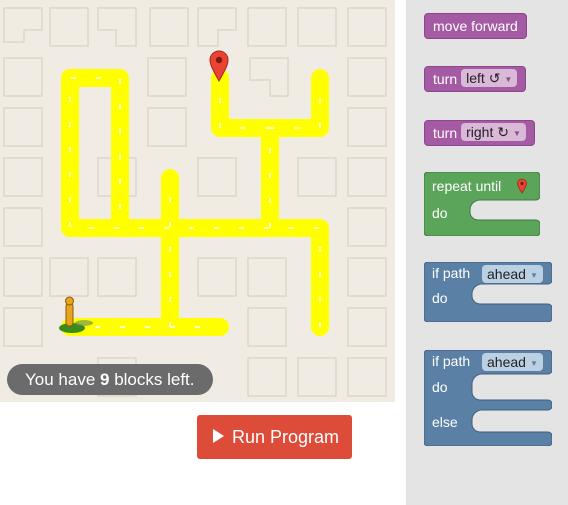  I want to click on if-else-do-label: do, so click(440, 387).